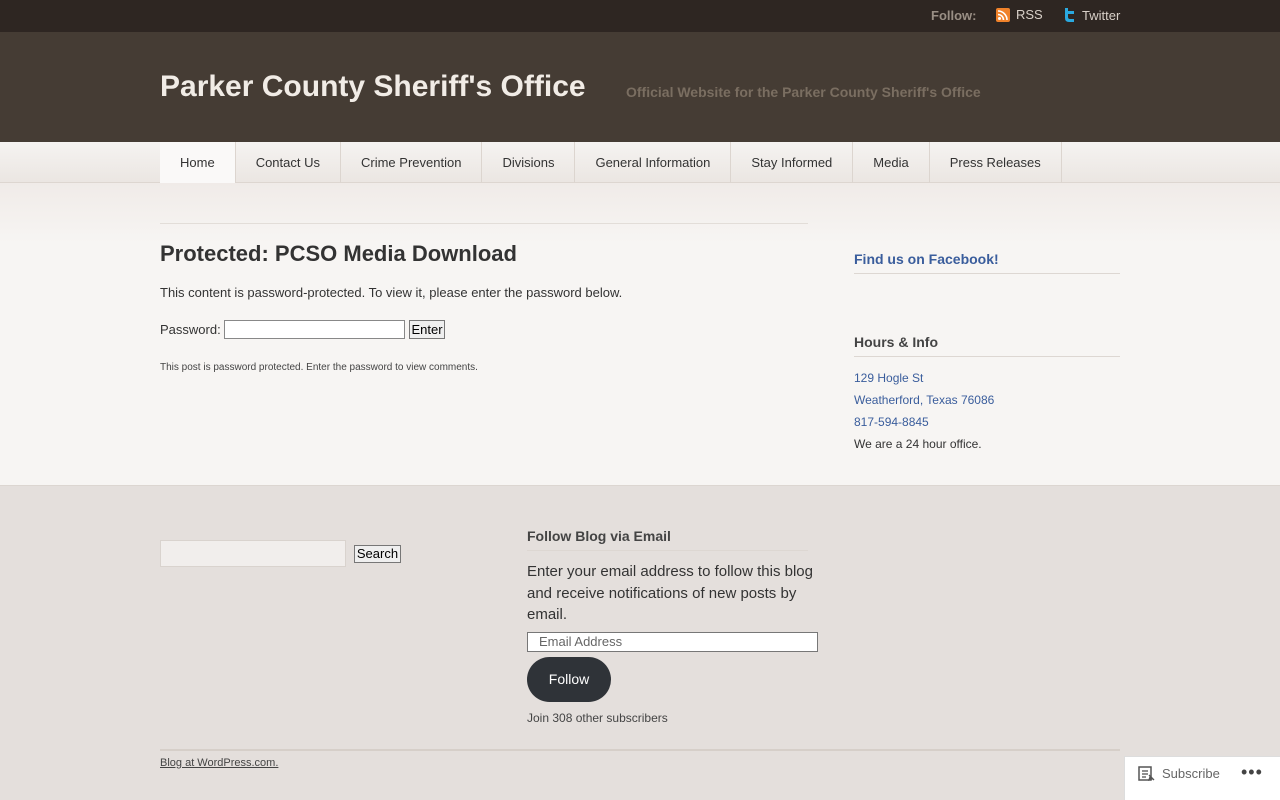  I want to click on nav-item-media: Media, so click(891, 162).